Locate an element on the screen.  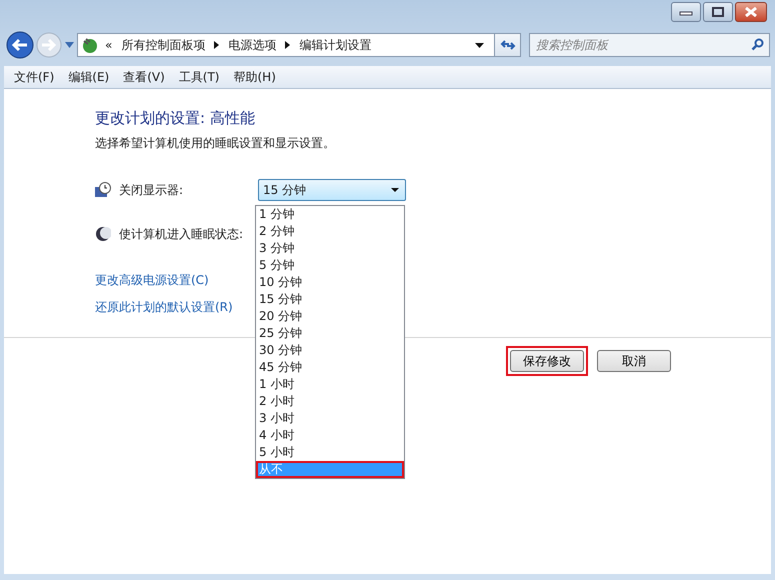
breadcrumb-item: 编辑计划设置 is located at coordinates (335, 45).